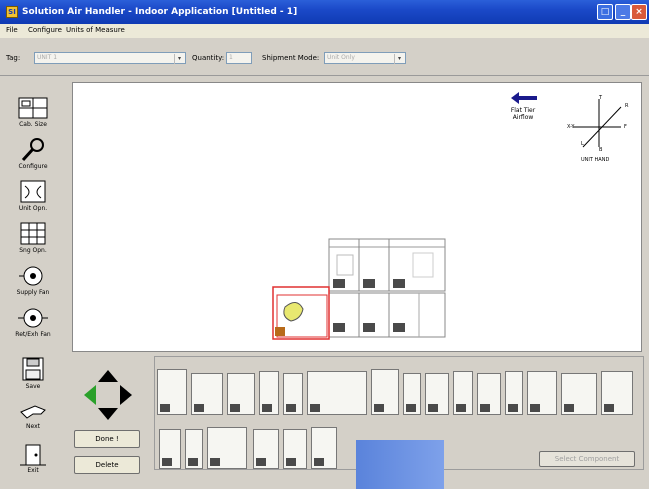 This screenshot has height=489, width=649. Describe the element at coordinates (33, 426) in the screenshot. I see `tool-label: Next` at that location.